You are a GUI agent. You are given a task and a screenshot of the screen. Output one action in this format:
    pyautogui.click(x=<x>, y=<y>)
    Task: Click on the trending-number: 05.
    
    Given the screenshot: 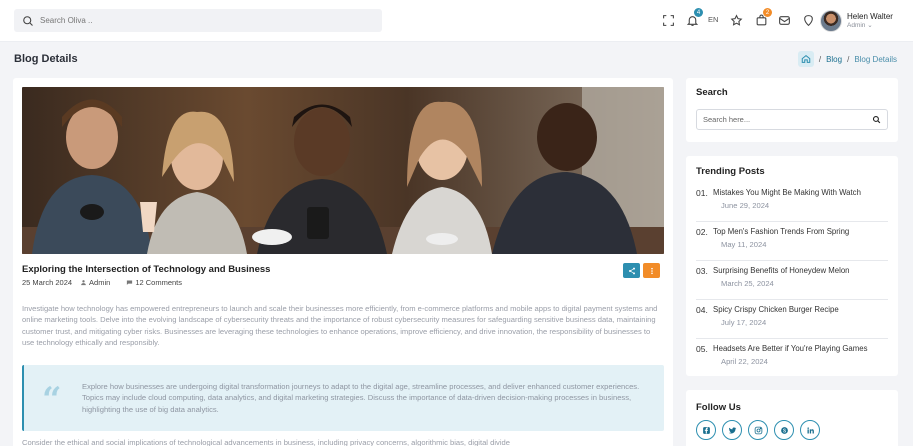 What is the action you would take?
    pyautogui.click(x=702, y=349)
    